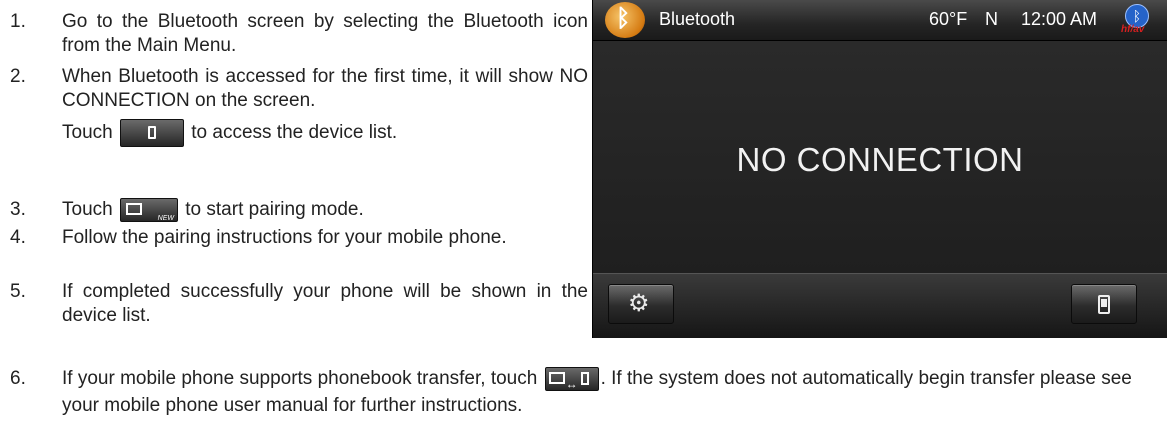 The height and width of the screenshot is (426, 1168). Describe the element at coordinates (18, 209) in the screenshot. I see `step-number: 3.` at that location.